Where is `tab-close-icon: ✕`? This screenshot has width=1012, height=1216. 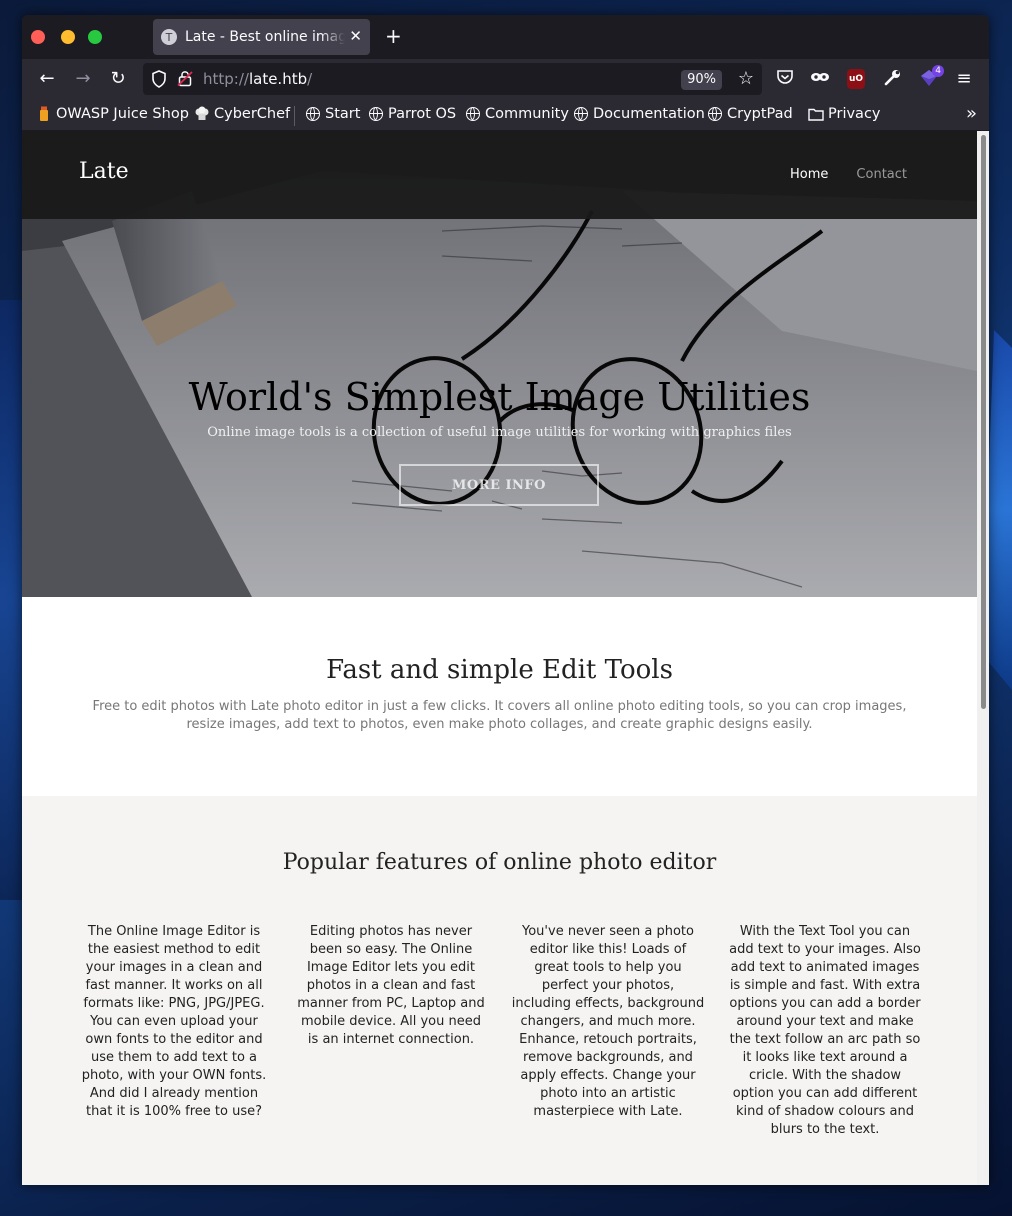
tab-close-icon: ✕ is located at coordinates (355, 36).